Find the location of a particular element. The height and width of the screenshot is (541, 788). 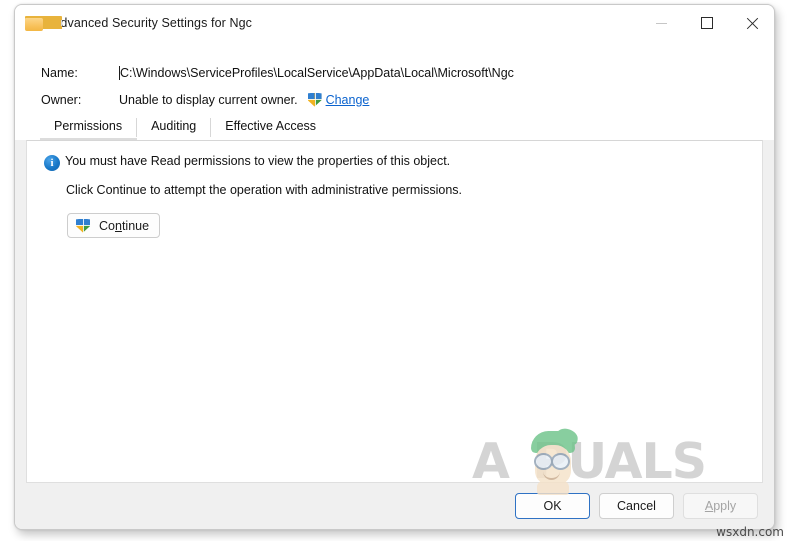

uac-shield-icon-continue is located at coordinates (83, 225).